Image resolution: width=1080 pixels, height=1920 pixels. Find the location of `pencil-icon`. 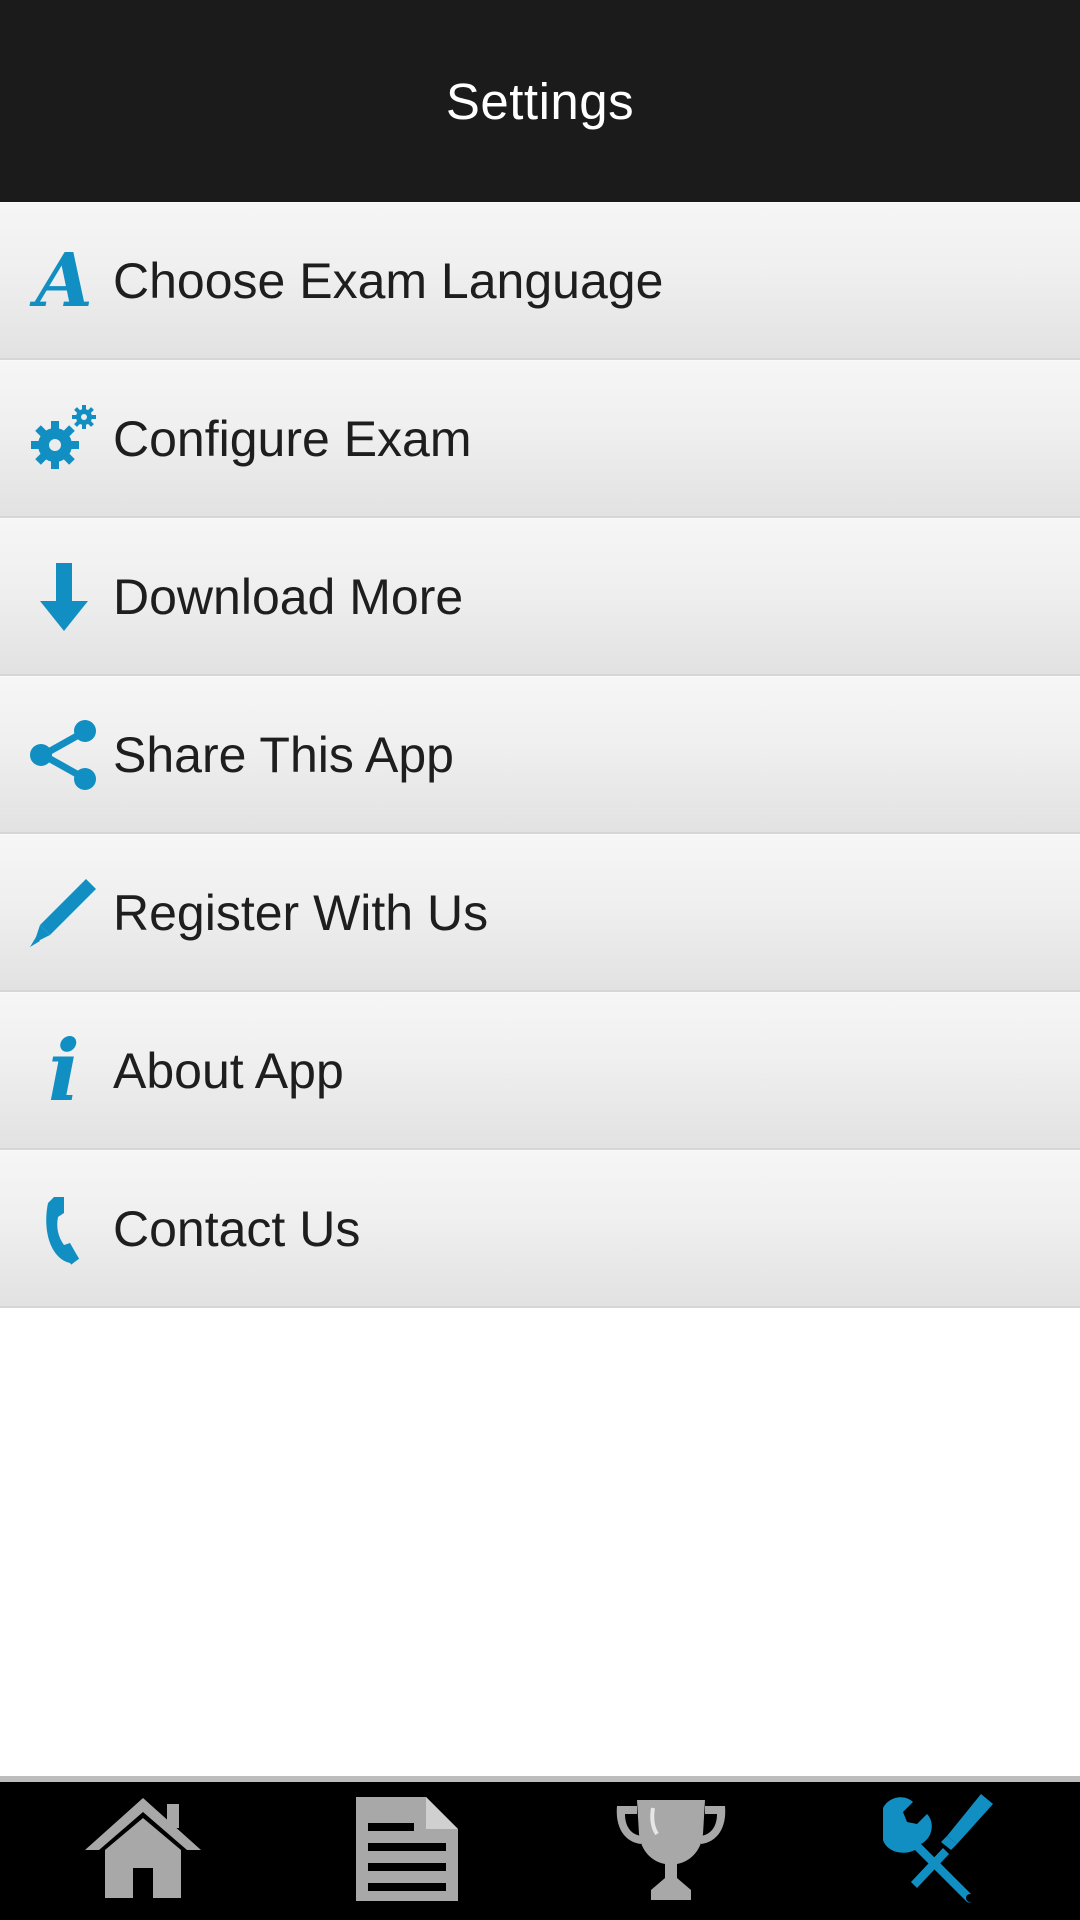

pencil-icon is located at coordinates (64, 913).